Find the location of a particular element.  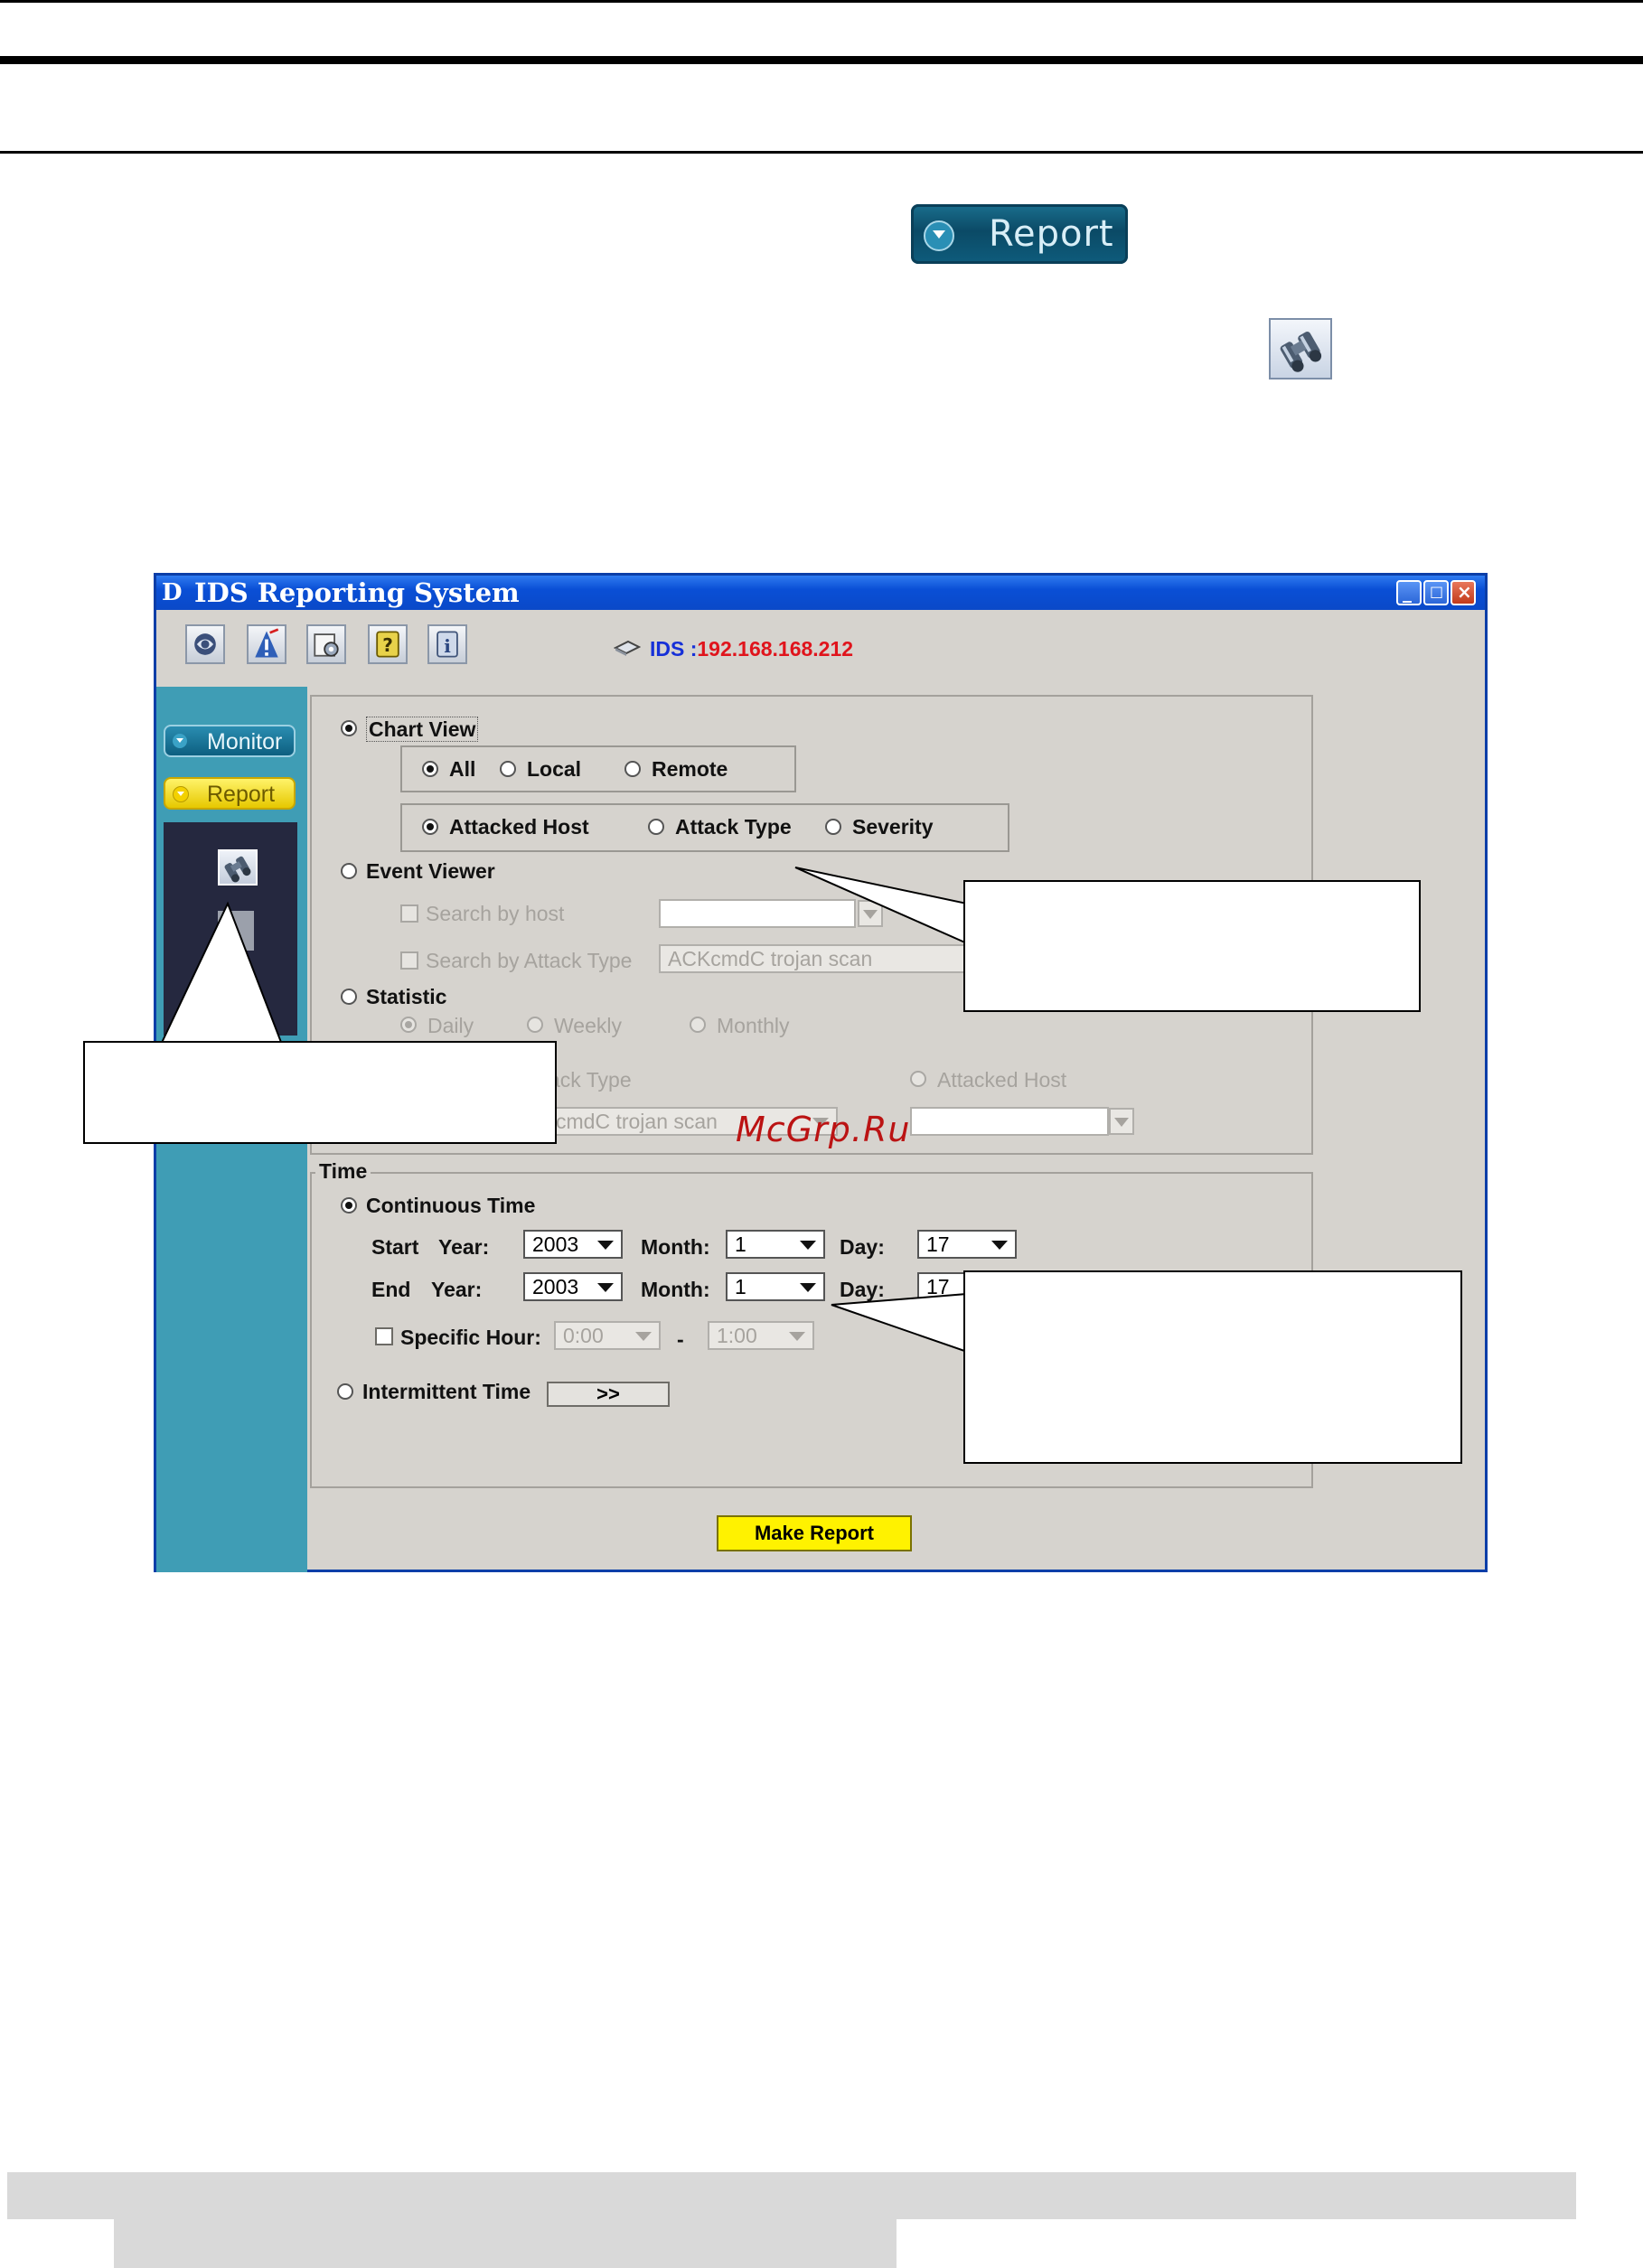

event-viewer-callout is located at coordinates (1192, 946).